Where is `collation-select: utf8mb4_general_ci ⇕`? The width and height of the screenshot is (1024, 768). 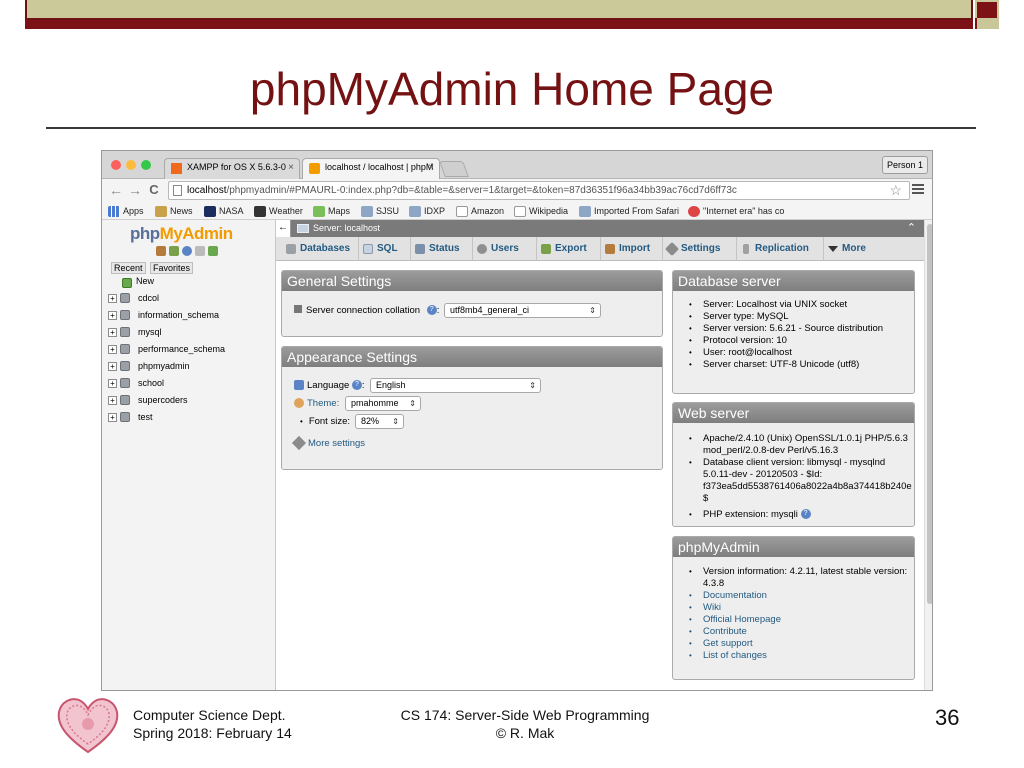
collation-select: utf8mb4_general_ci ⇕ is located at coordinates (522, 310).